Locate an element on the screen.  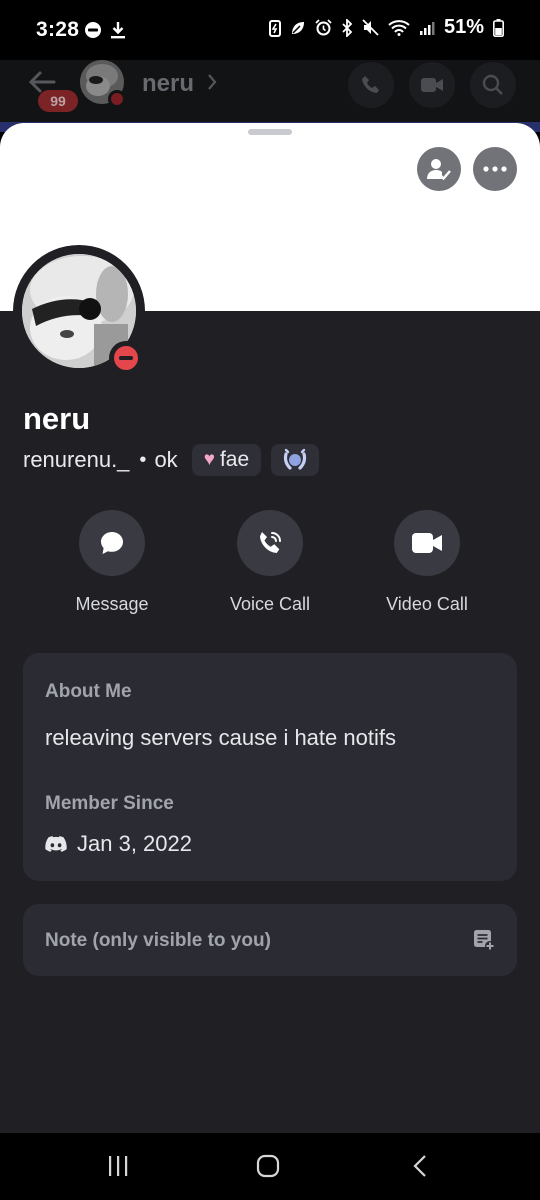
mute-icon is located at coordinates (370, 27).